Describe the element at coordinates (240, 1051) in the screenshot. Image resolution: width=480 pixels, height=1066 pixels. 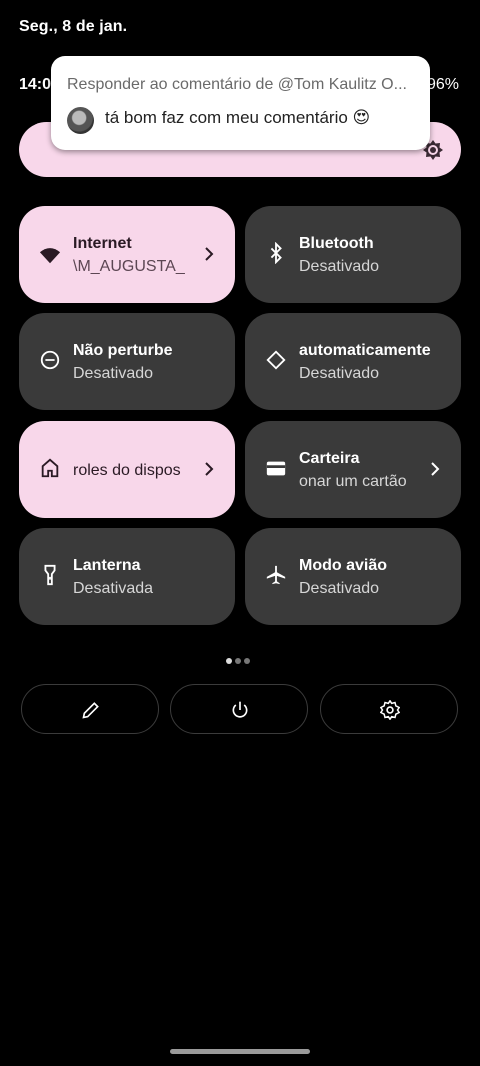
I see `gesture-handle` at that location.